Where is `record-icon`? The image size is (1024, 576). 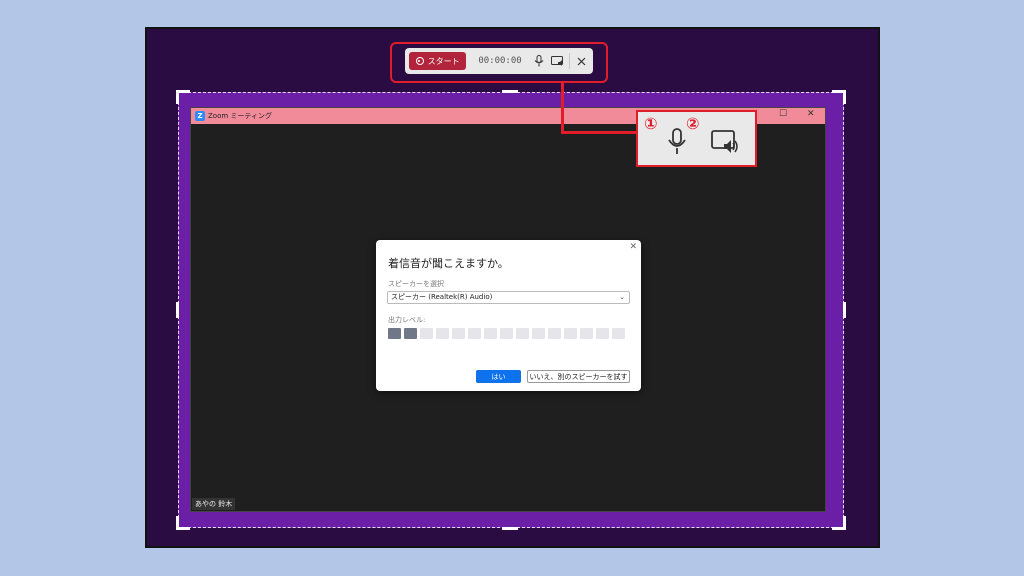
record-icon is located at coordinates (419, 61).